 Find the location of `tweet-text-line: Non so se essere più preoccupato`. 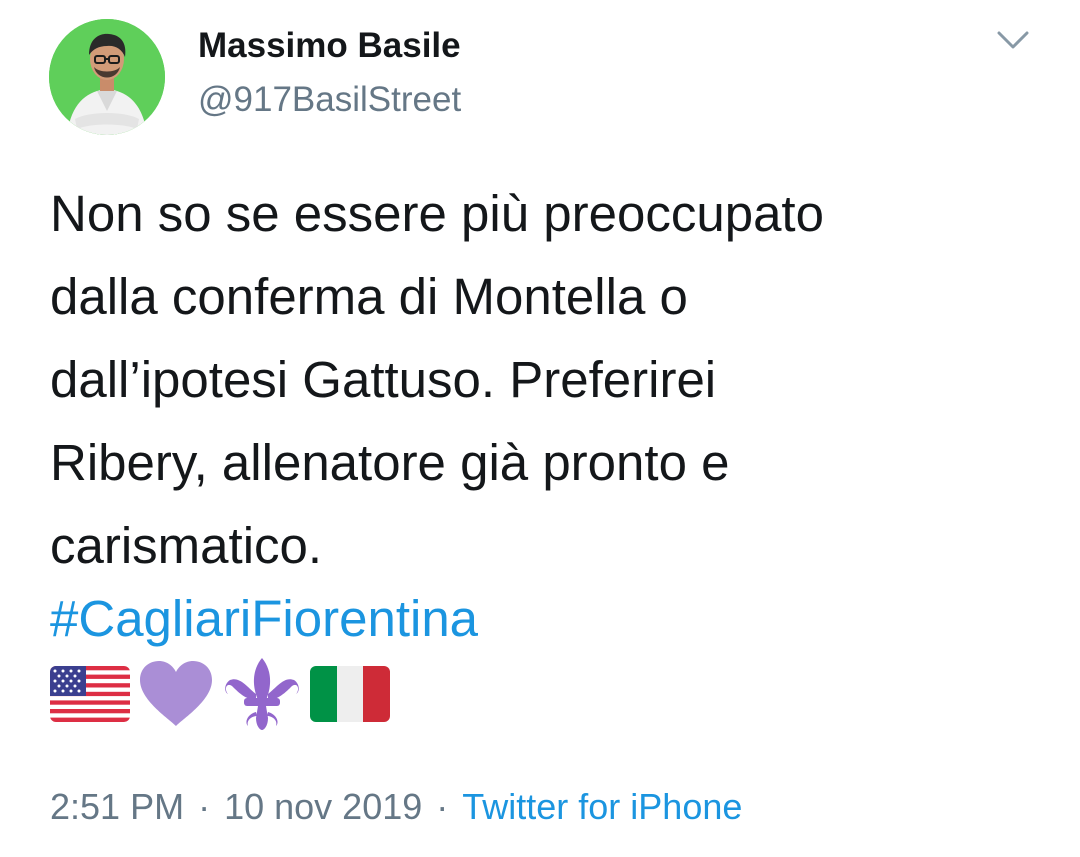

tweet-text-line: Non so se essere più preoccupato is located at coordinates (437, 213).